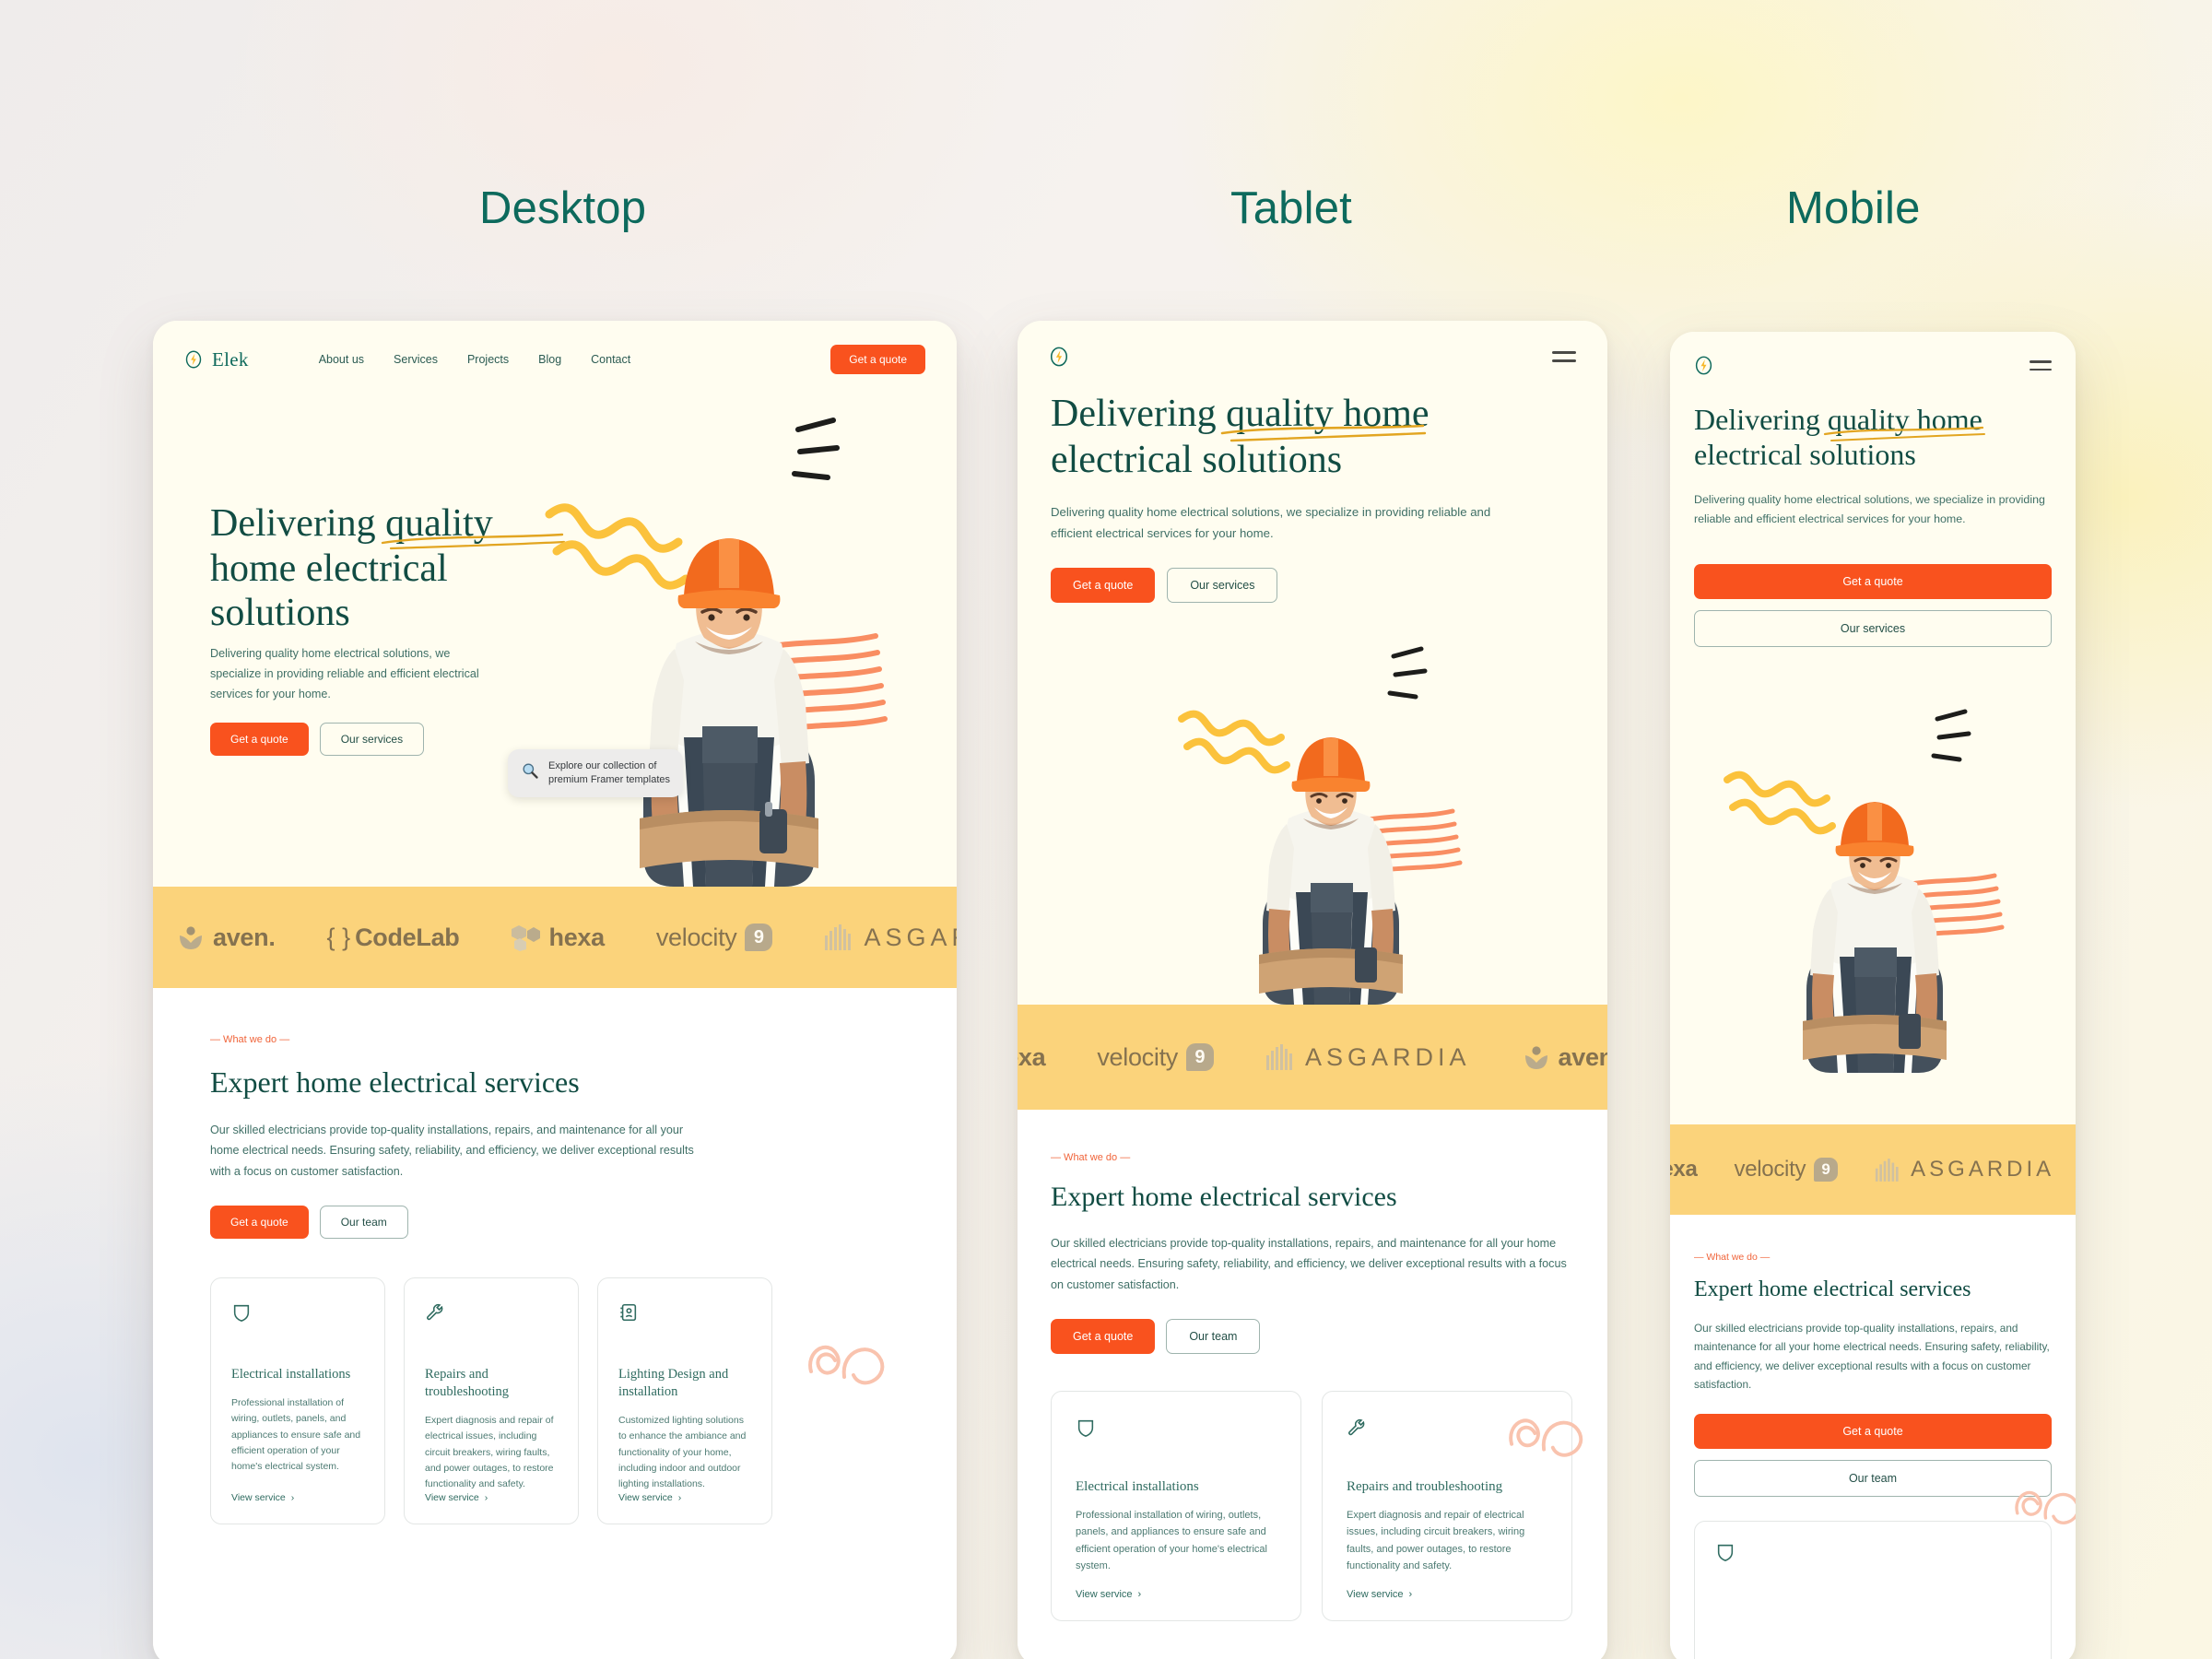 The image size is (2212, 1659). I want to click on nav-get-a-quote-button: Get a quote, so click(877, 359).